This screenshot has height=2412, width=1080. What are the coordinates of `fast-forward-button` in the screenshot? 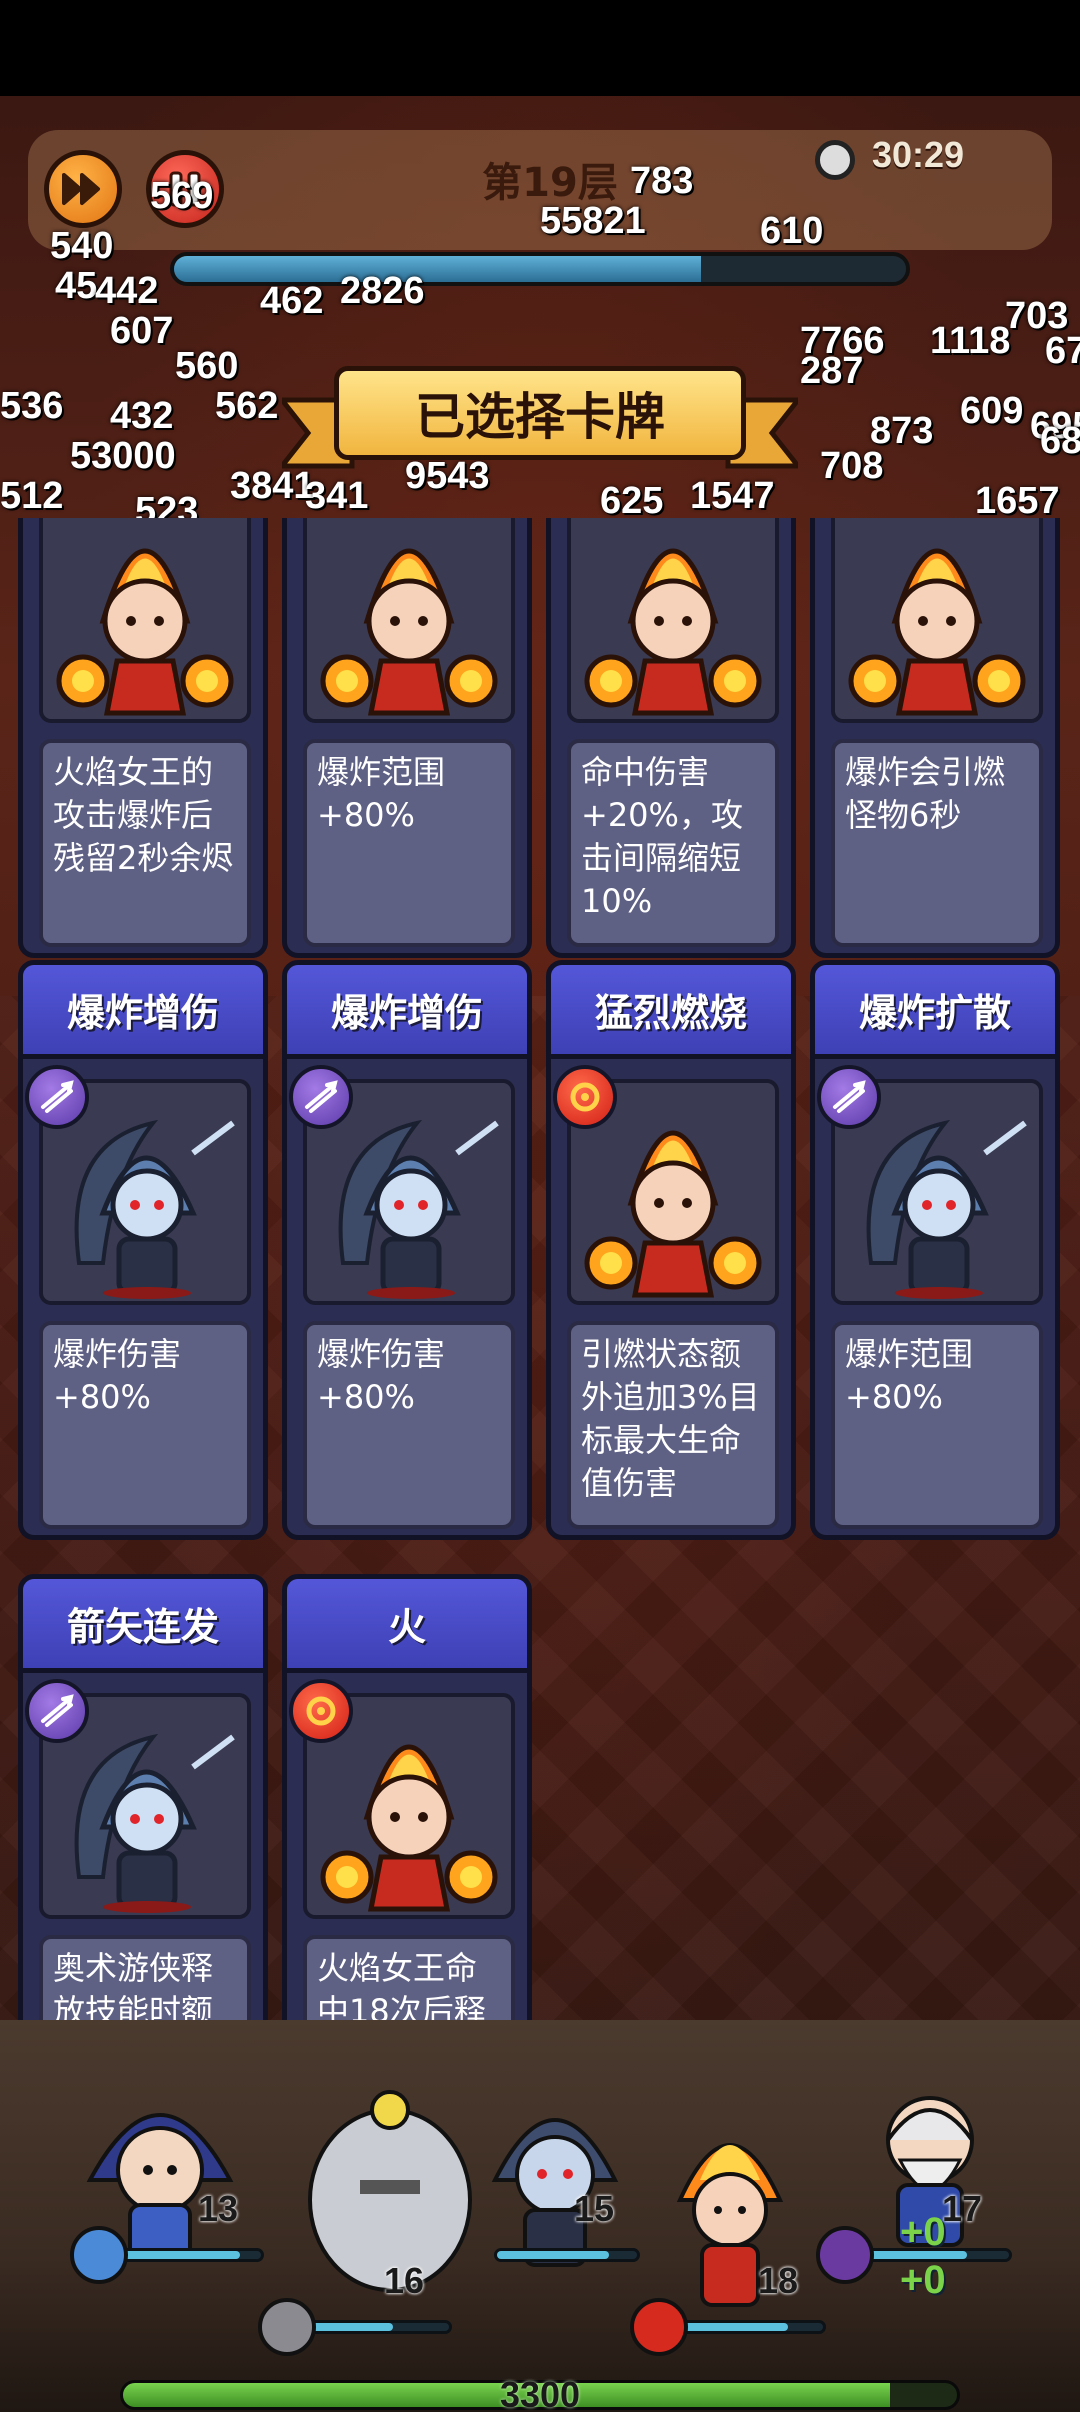 It's located at (83, 189).